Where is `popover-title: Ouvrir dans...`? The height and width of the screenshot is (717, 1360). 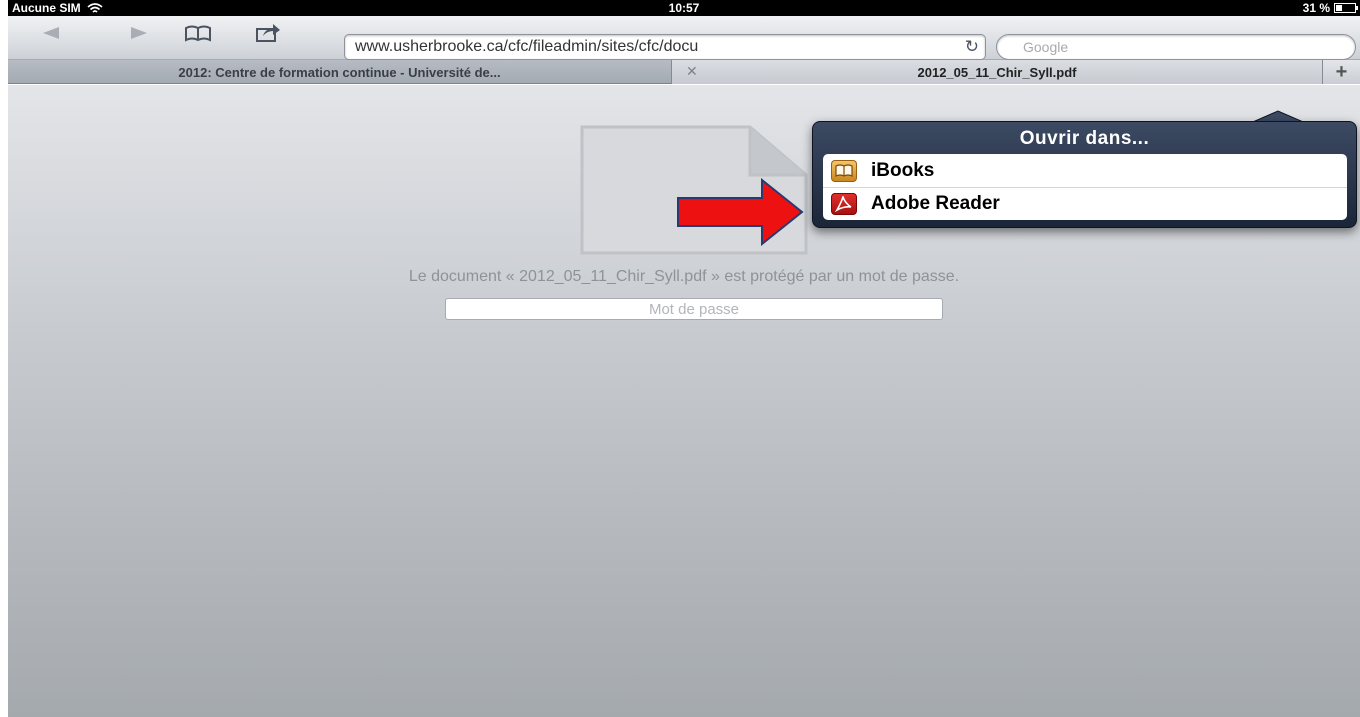 popover-title: Ouvrir dans... is located at coordinates (1084, 138).